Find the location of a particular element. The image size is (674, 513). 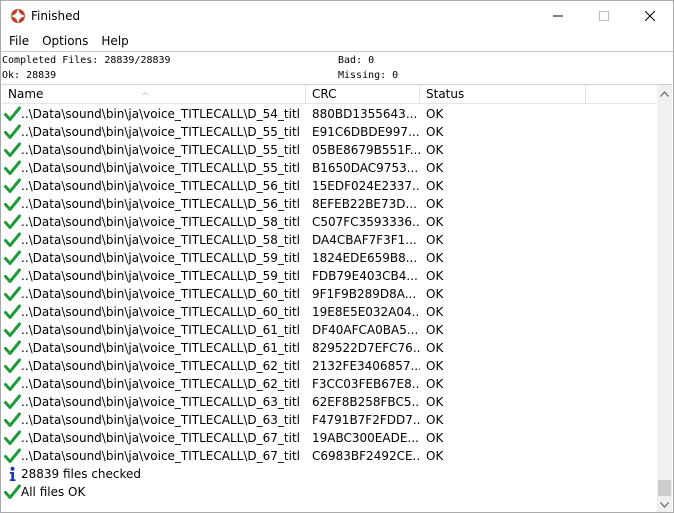

lifebuoy-app-icon is located at coordinates (18, 16).